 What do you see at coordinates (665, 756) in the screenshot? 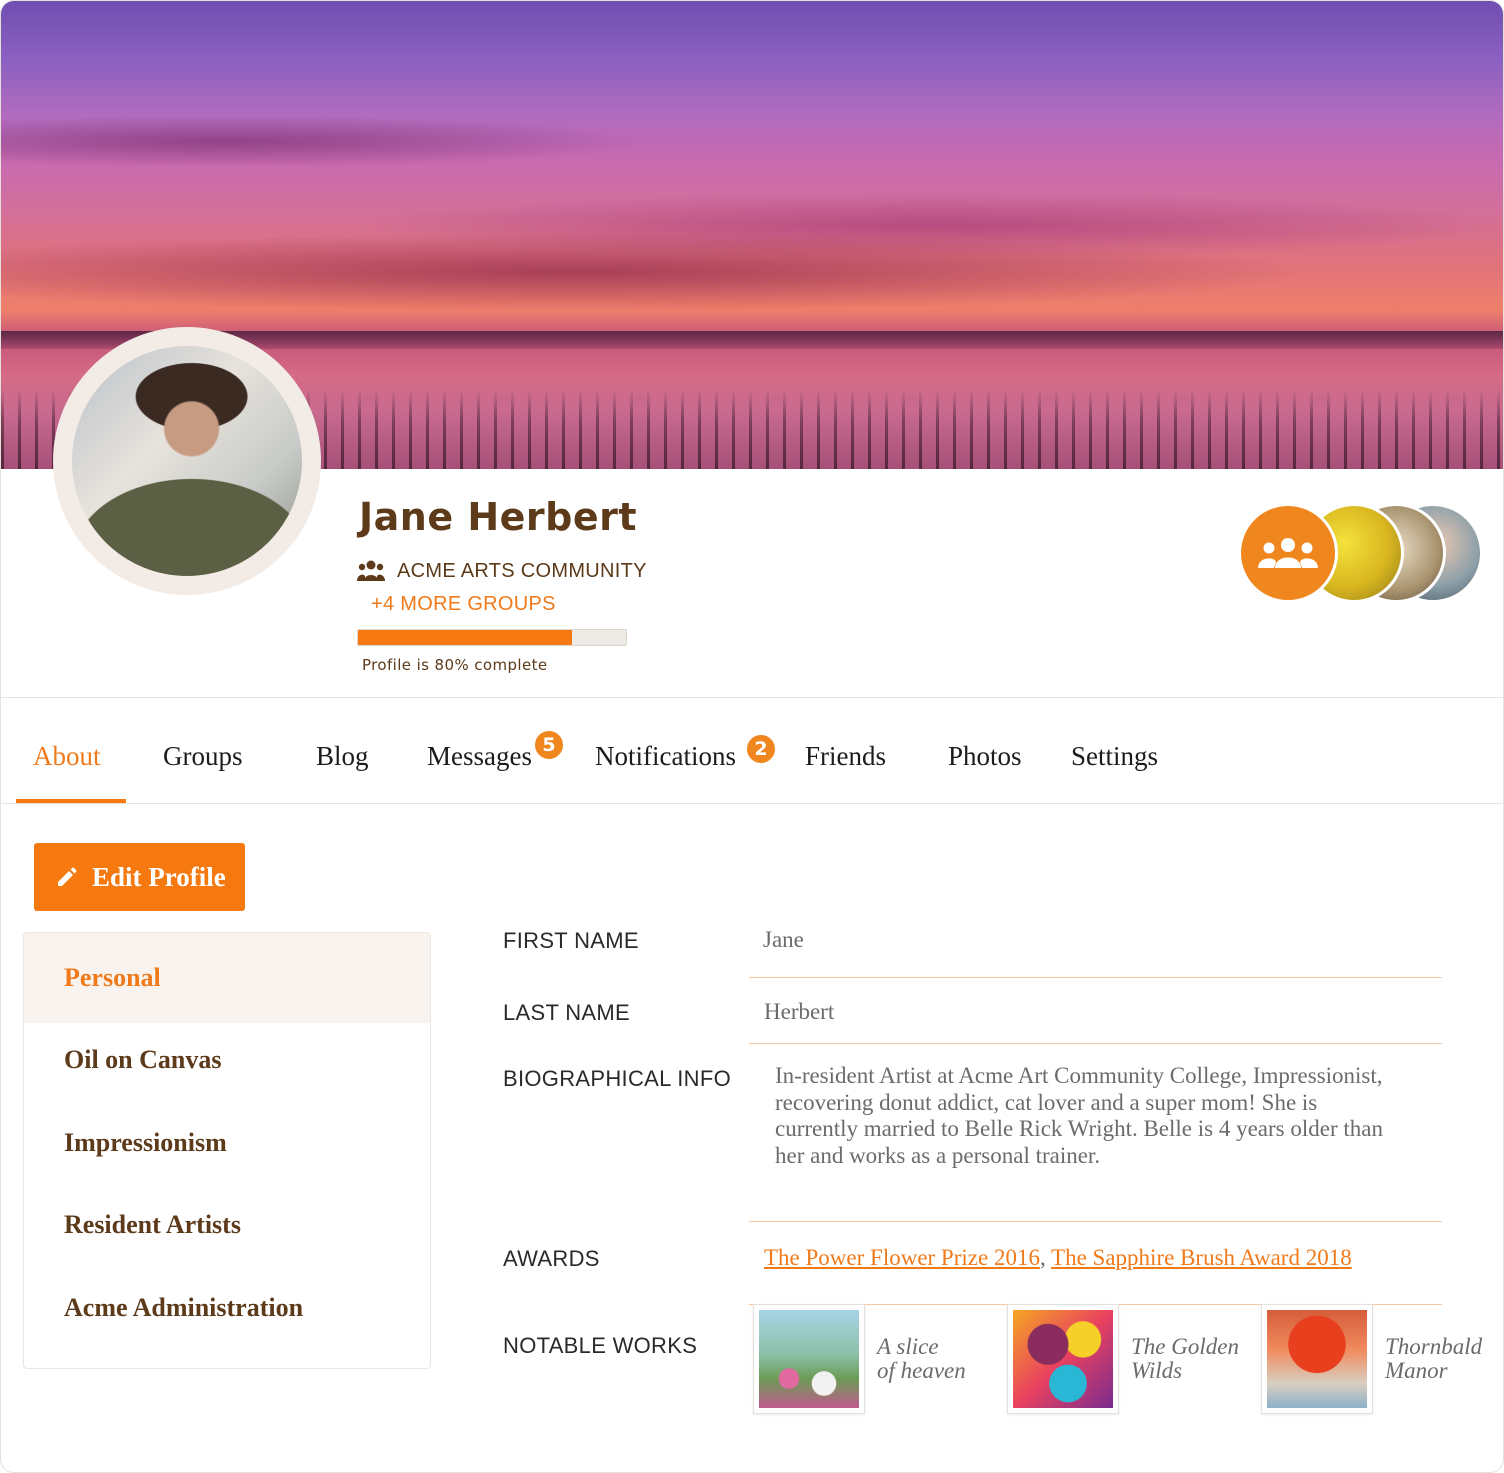
I see `tab-notifications: Notifications` at bounding box center [665, 756].